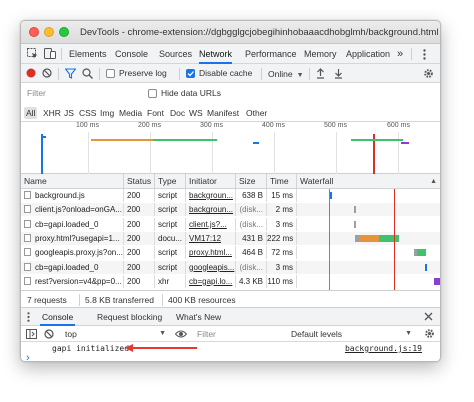 Image resolution: width=474 pixels, height=402 pixels. I want to click on tab-performance: Performance, so click(271, 54).